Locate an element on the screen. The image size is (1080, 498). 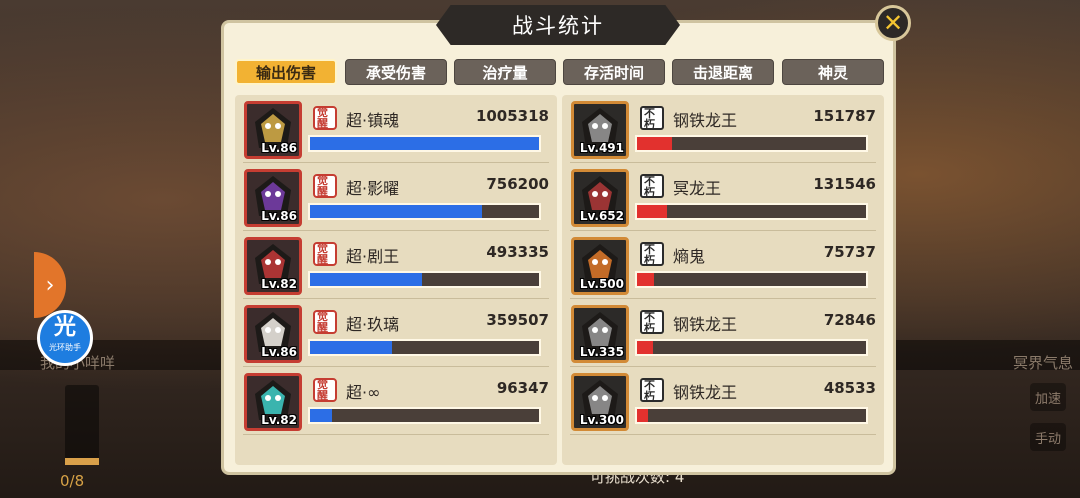
unit-name: 超·玖璃 is located at coordinates (373, 324).